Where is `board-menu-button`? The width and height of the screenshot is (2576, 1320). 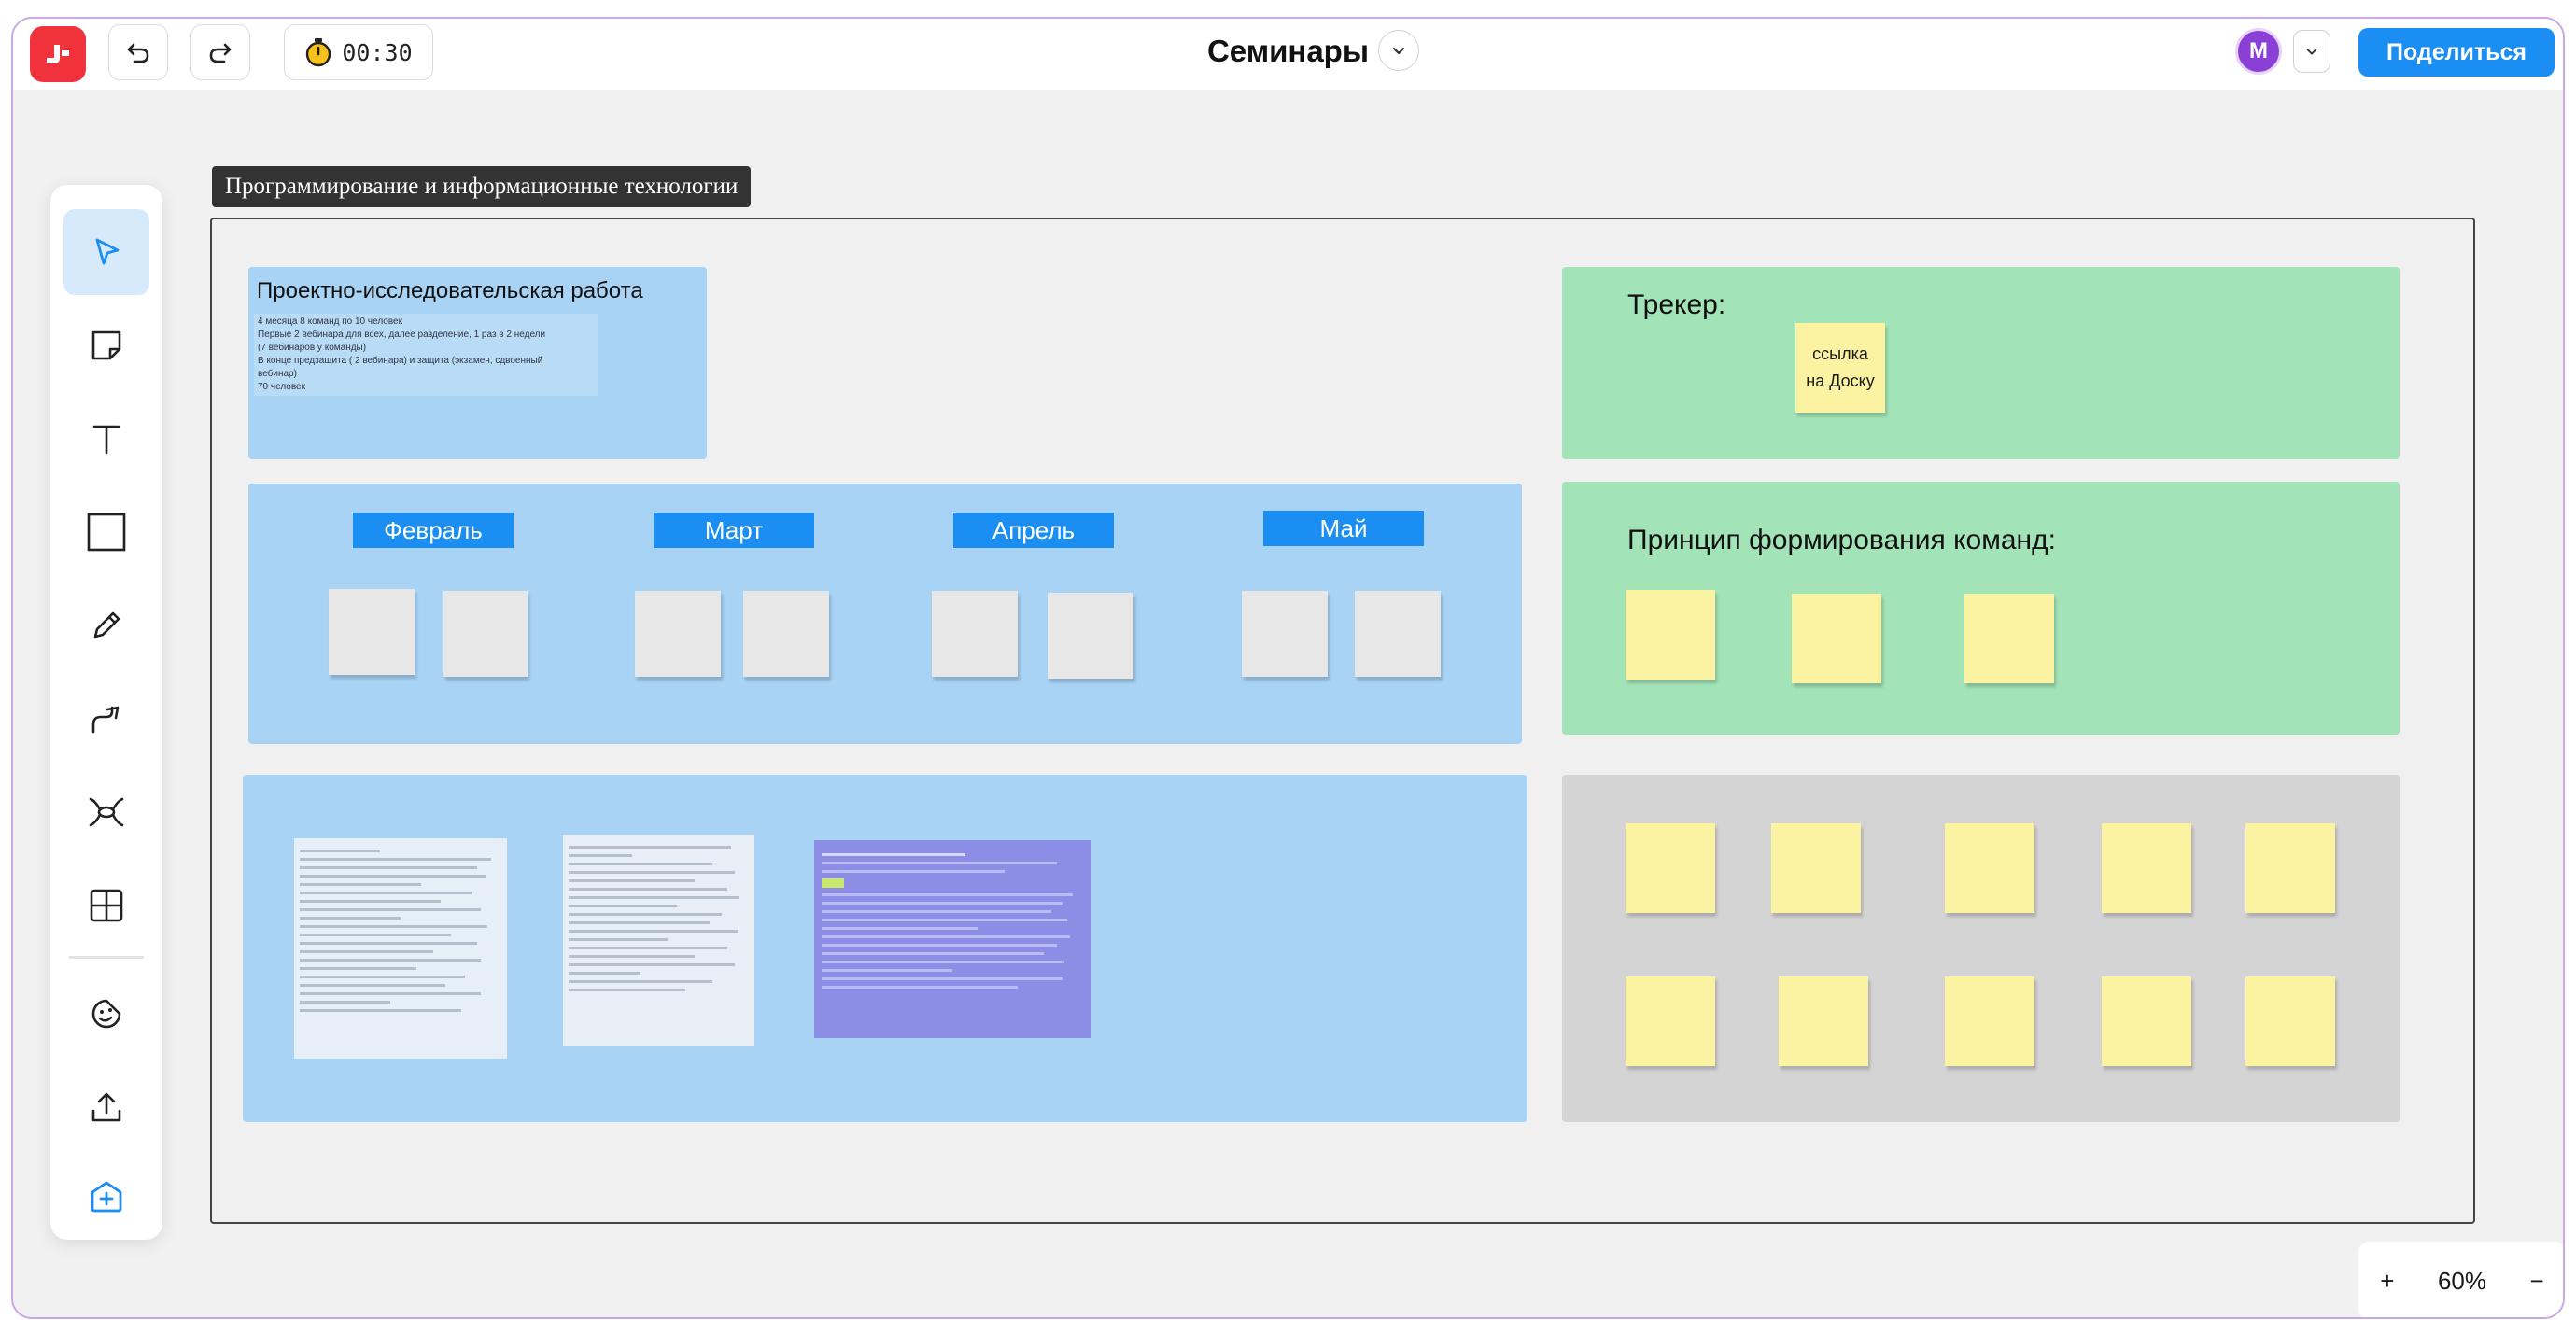
board-menu-button is located at coordinates (1399, 51).